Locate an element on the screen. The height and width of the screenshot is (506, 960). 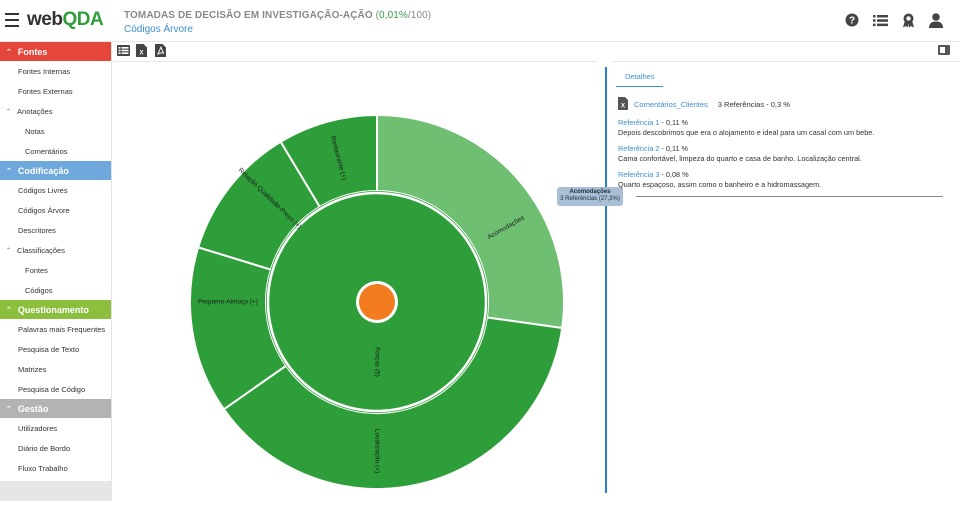
sidebar-item-fontes-internas: Fontes Internas is located at coordinates (55, 71).